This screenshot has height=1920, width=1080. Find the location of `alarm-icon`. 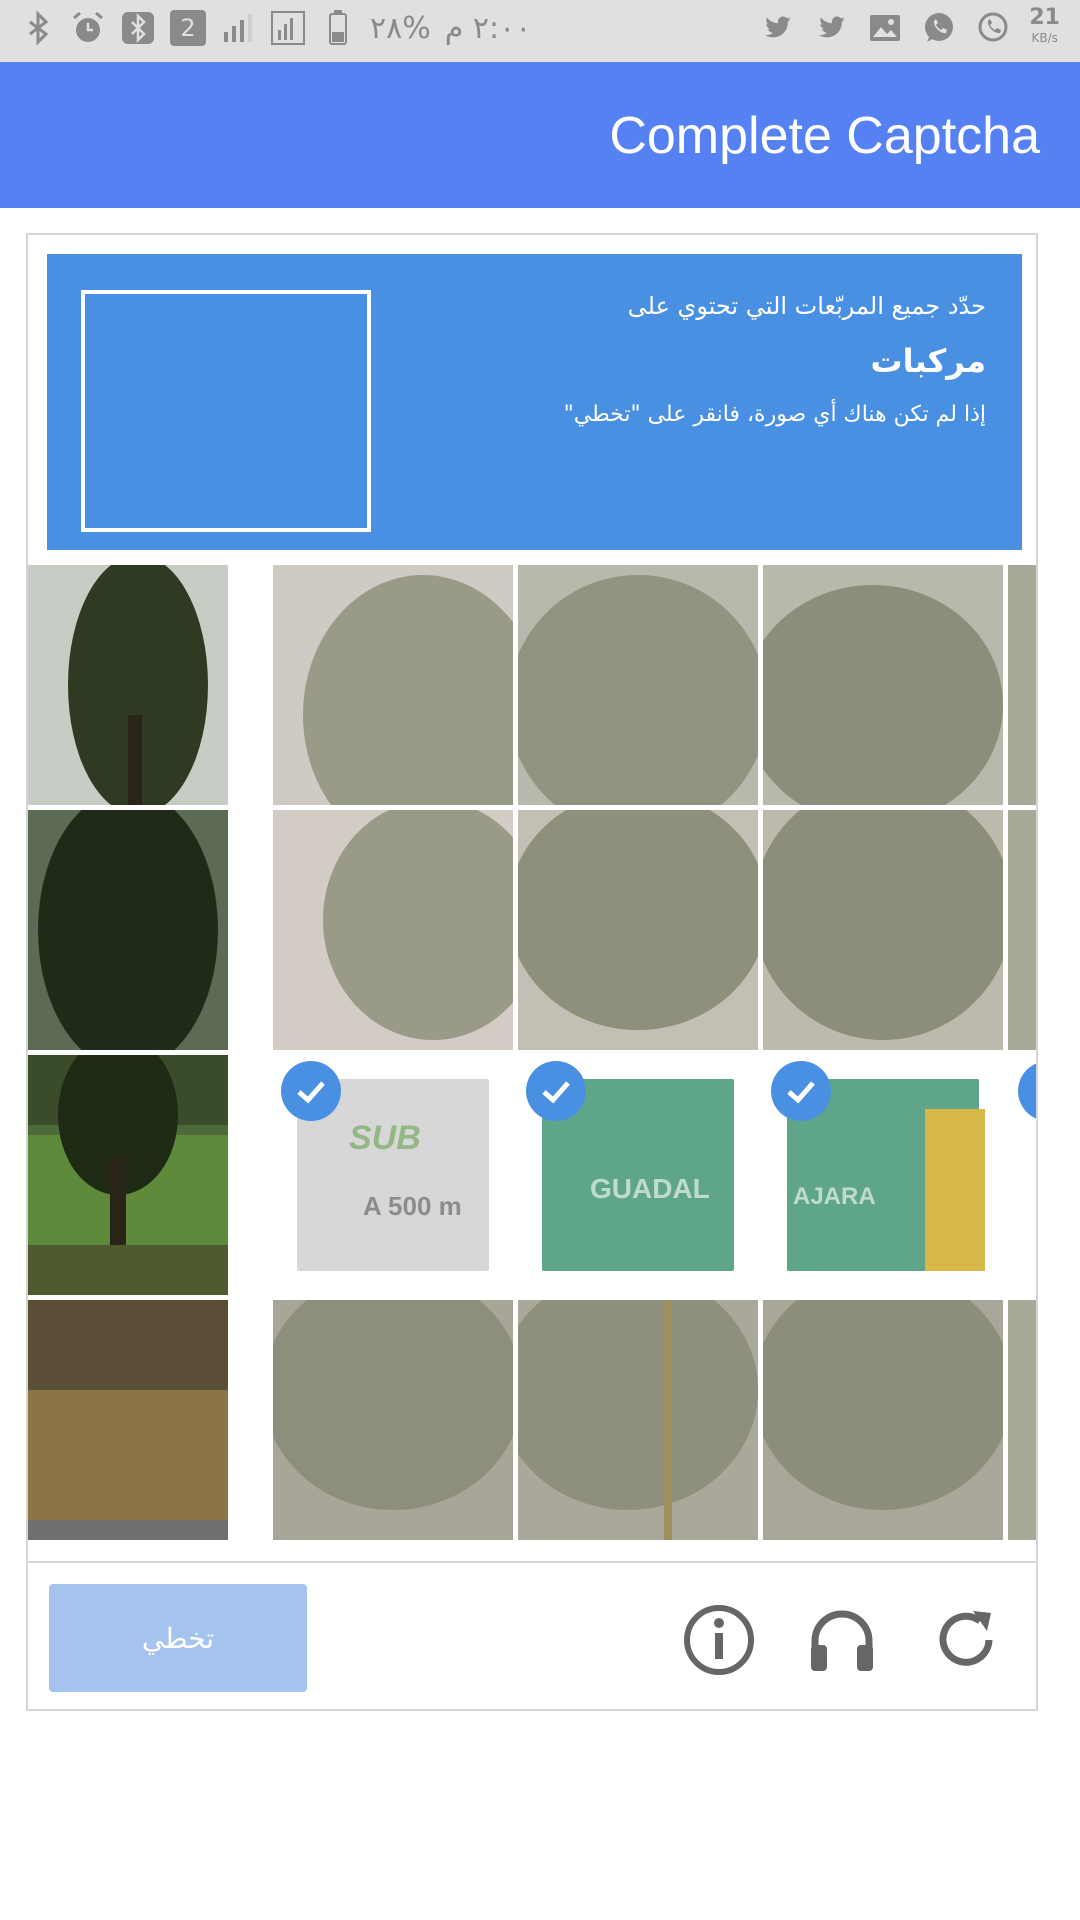

alarm-icon is located at coordinates (88, 26).